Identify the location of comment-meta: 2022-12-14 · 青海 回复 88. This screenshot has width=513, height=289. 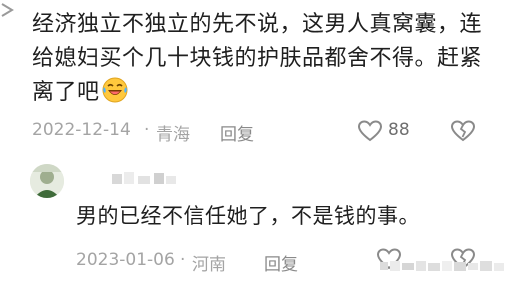
(267, 130).